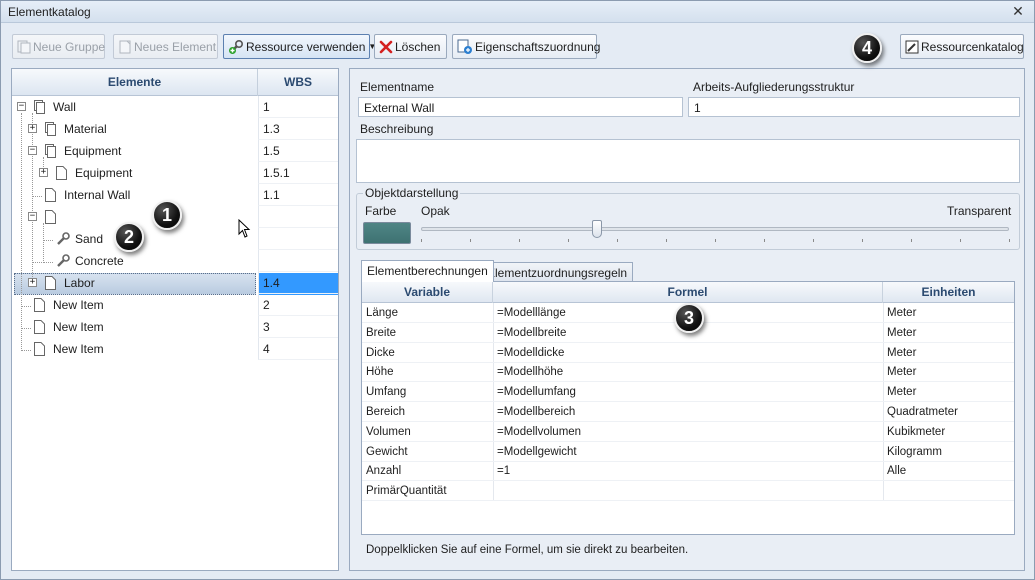  What do you see at coordinates (854, 107) in the screenshot?
I see `wbs-field: 1` at bounding box center [854, 107].